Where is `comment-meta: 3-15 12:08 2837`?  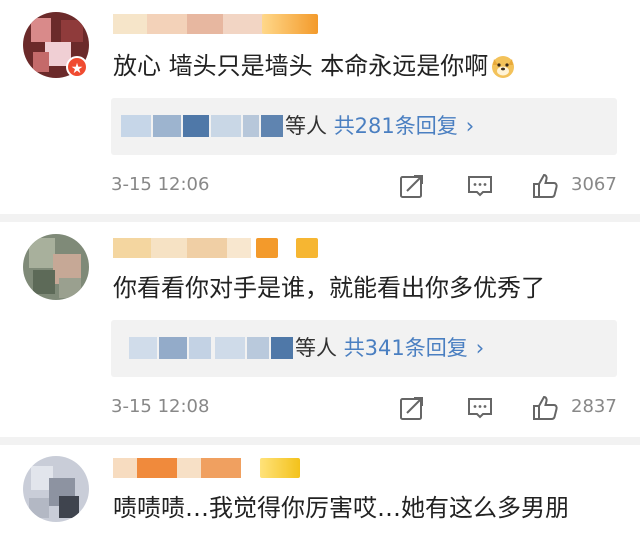 comment-meta: 3-15 12:08 2837 is located at coordinates (371, 409).